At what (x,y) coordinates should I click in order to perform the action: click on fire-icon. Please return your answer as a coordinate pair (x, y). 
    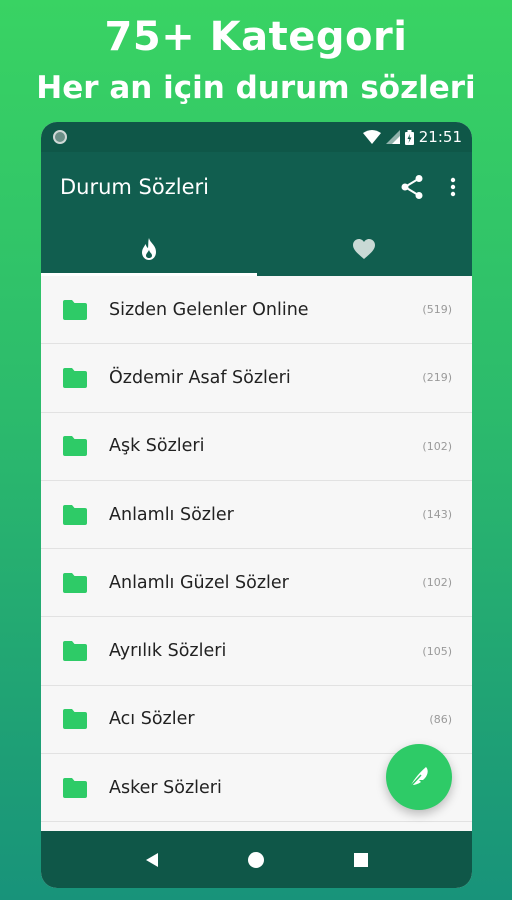
    Looking at the image, I should click on (148, 249).